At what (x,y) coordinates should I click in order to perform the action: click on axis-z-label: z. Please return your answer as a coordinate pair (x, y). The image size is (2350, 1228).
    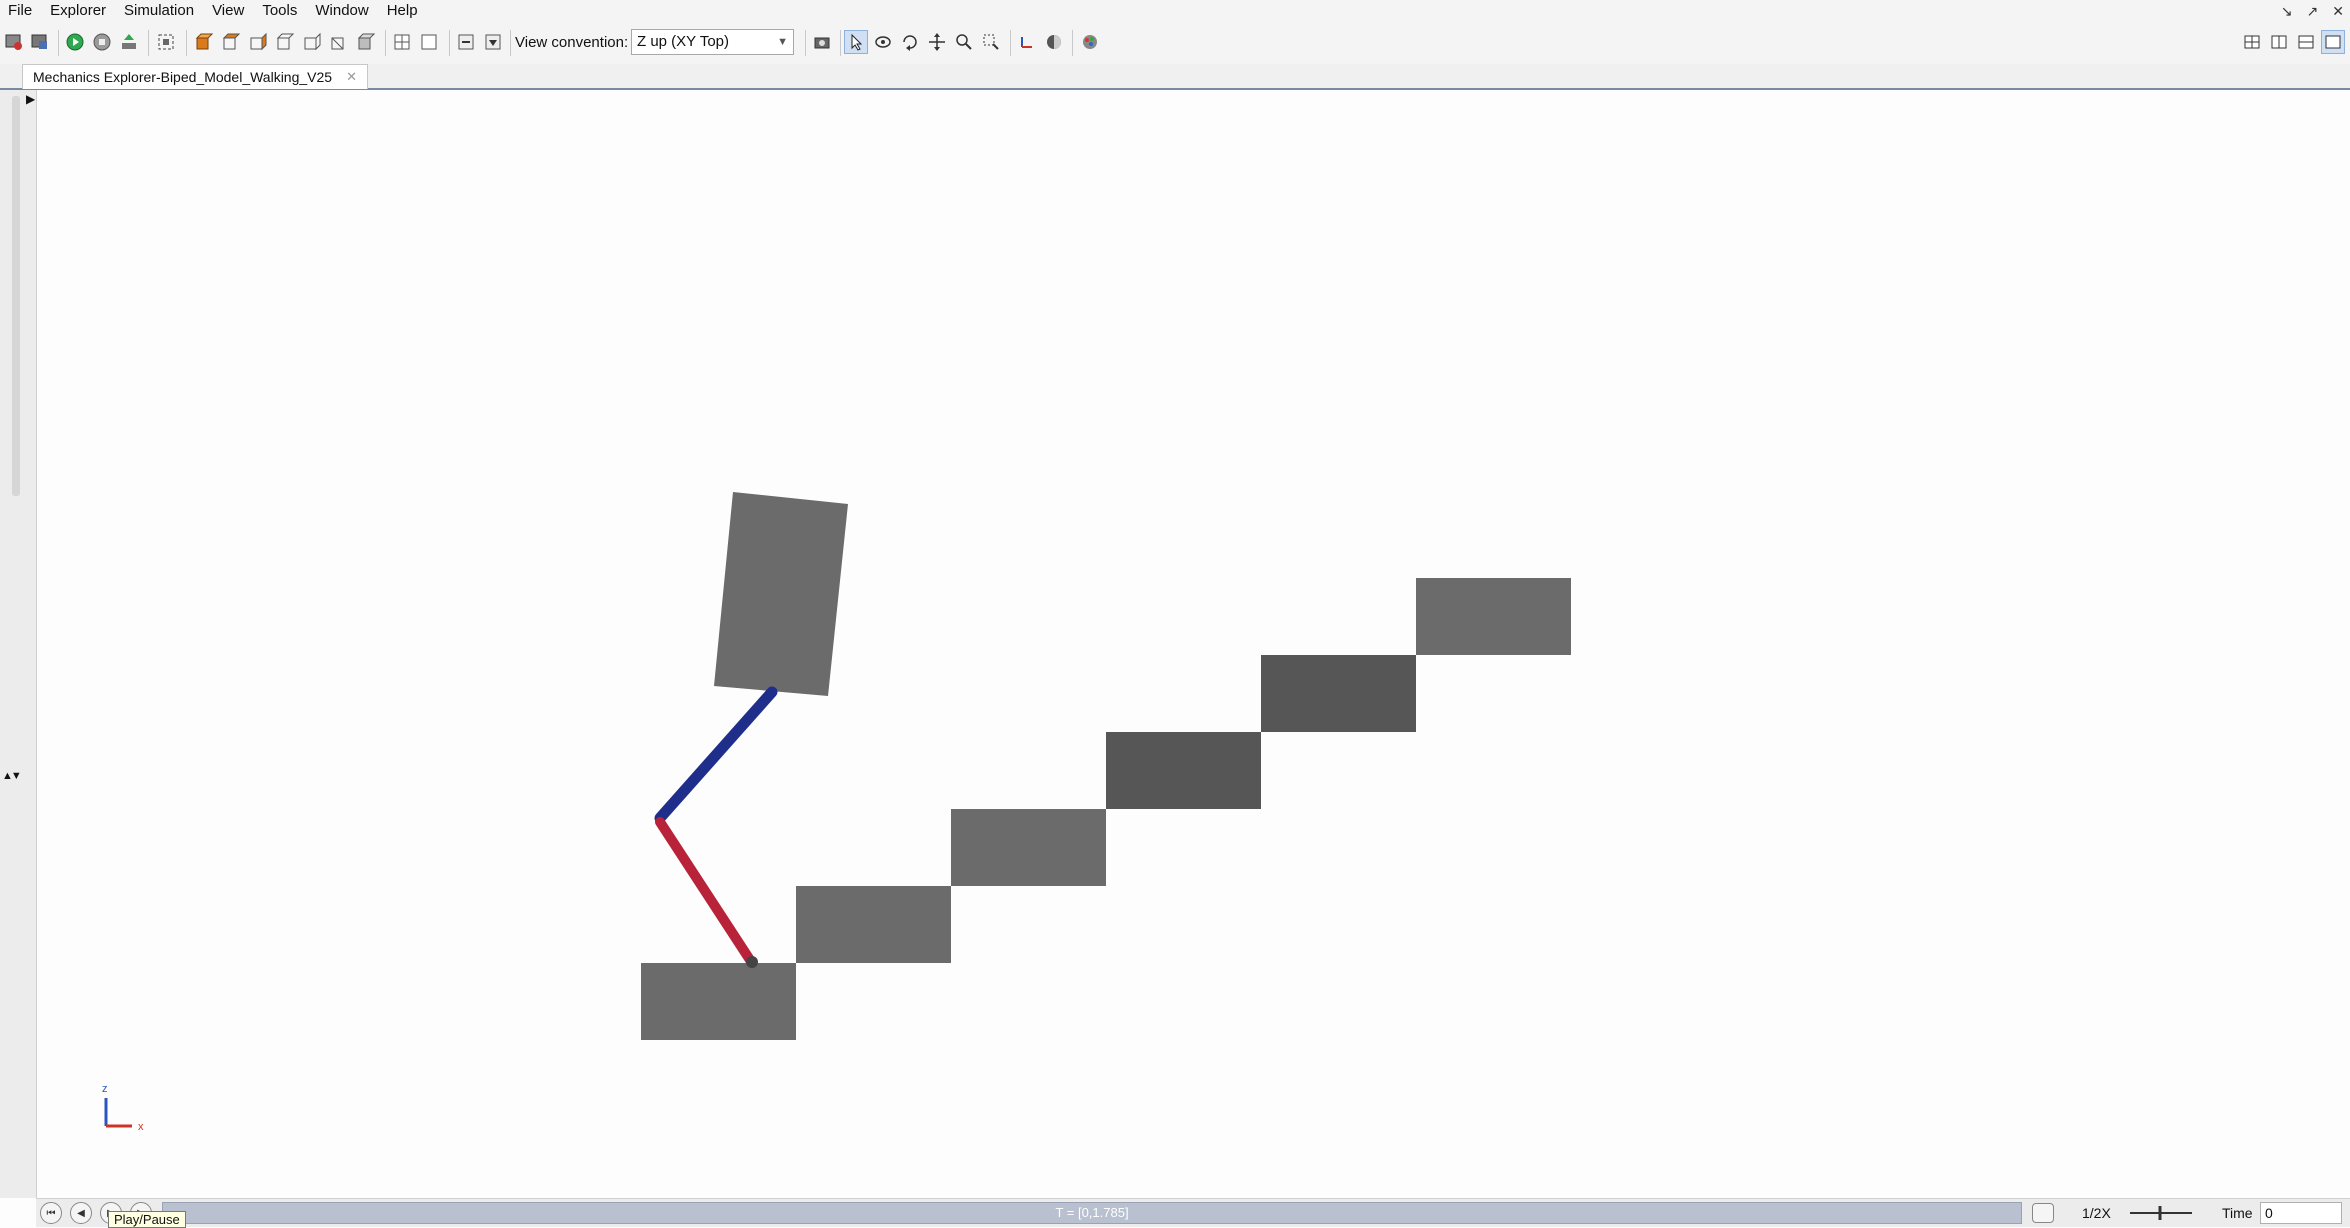
    Looking at the image, I should click on (105, 1089).